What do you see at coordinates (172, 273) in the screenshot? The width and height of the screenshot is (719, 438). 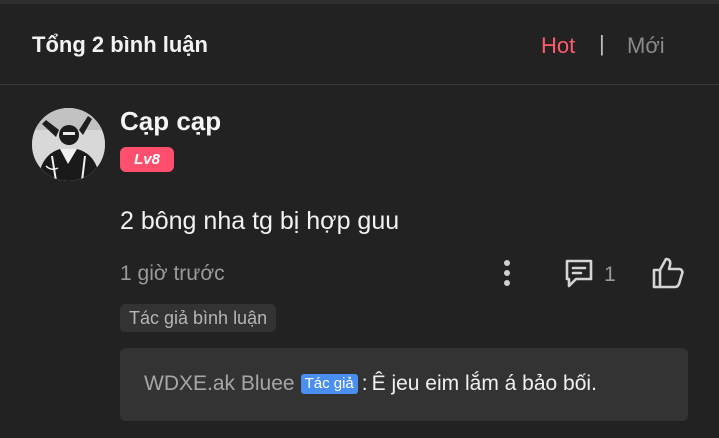 I see `comment-timestamp: 1 giờ trước` at bounding box center [172, 273].